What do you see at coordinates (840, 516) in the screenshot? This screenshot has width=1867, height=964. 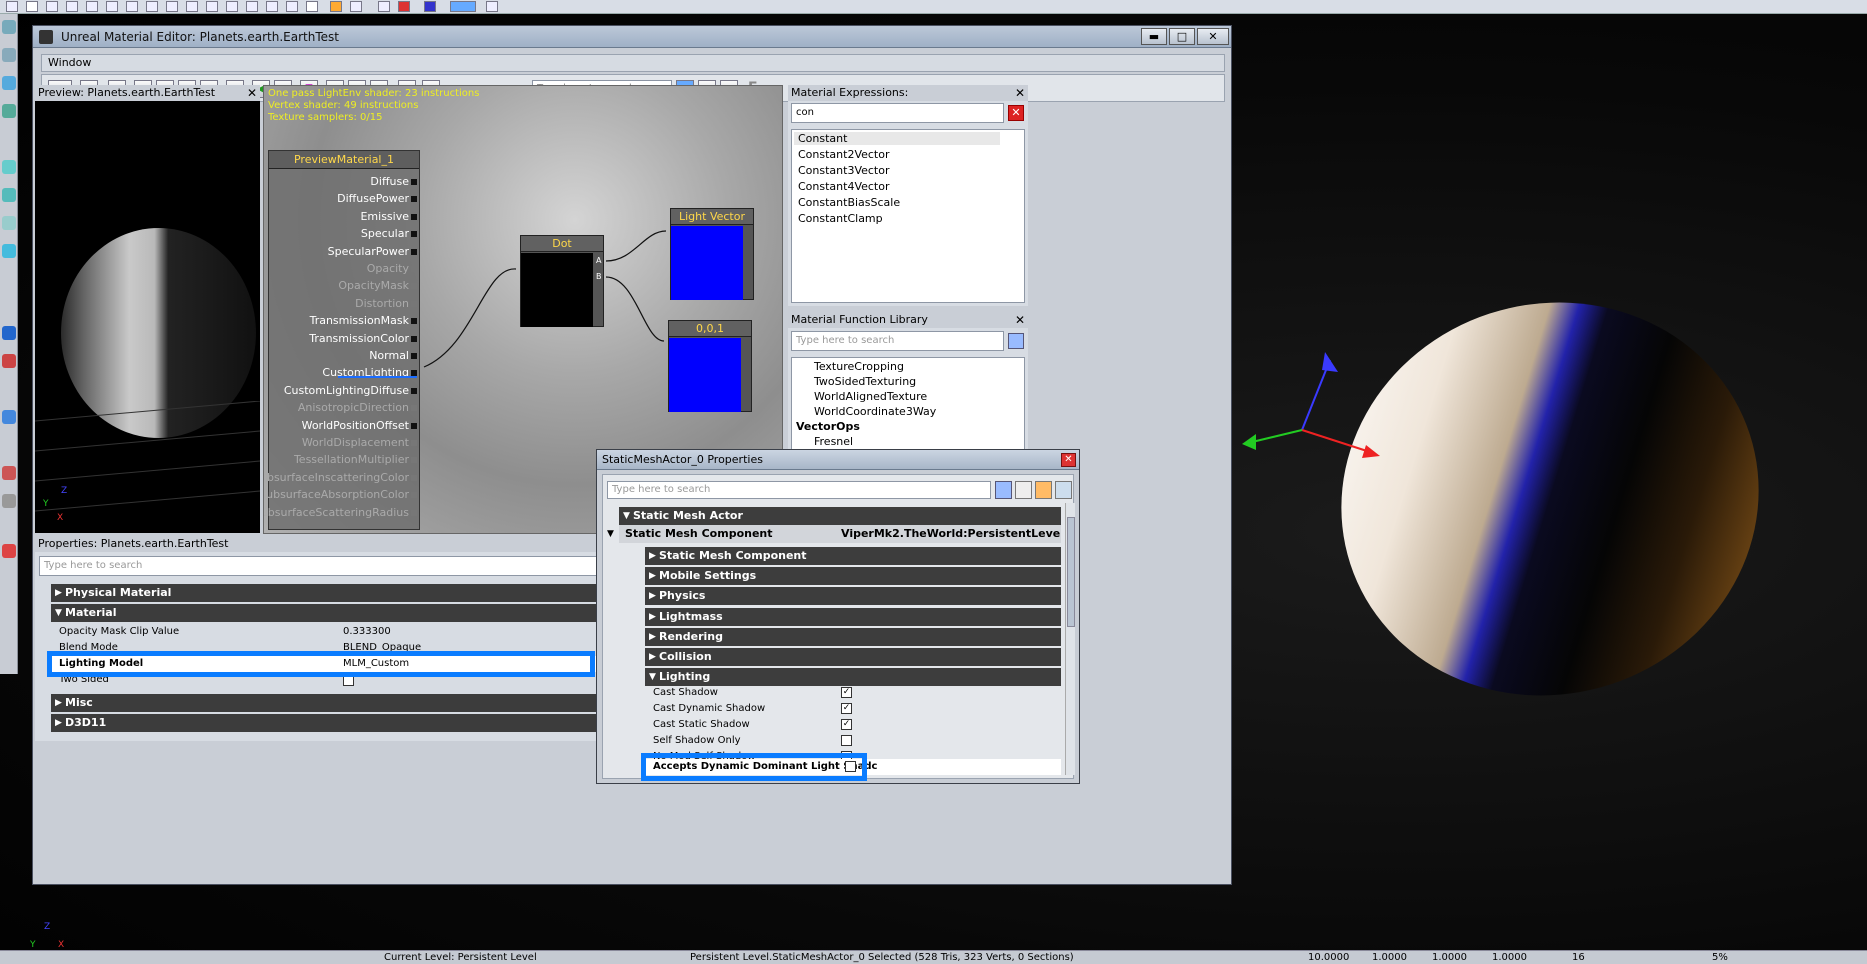 I see `category-static-mesh-actor: ▼ Static Mesh Actor` at bounding box center [840, 516].